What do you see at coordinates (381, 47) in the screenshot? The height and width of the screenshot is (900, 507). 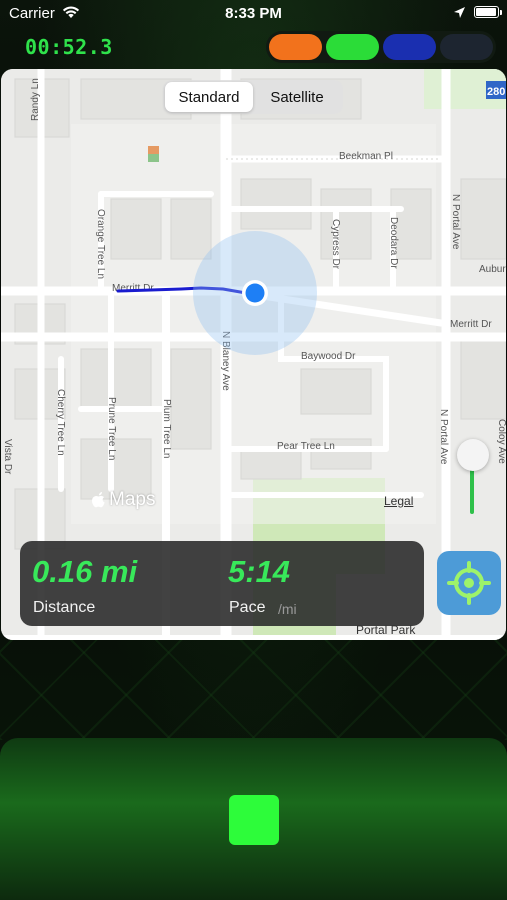 I see `color-selector` at bounding box center [381, 47].